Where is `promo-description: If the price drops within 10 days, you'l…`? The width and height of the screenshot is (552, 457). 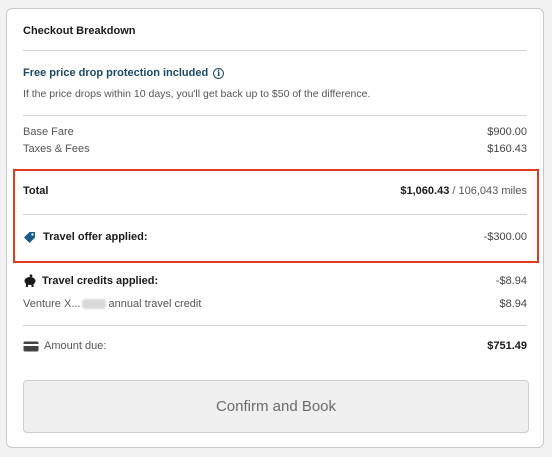 promo-description: If the price drops within 10 days, you'l… is located at coordinates (197, 94).